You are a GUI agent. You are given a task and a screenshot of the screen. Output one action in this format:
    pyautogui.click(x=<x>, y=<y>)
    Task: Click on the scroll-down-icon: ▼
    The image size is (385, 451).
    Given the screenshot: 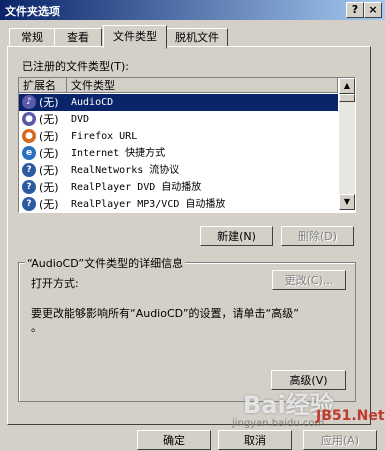 What is the action you would take?
    pyautogui.click(x=347, y=202)
    